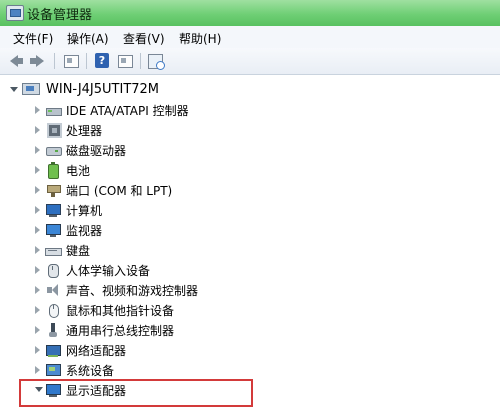 The image size is (500, 407). Describe the element at coordinates (60, 15) in the screenshot. I see `window-title: 设备管理器` at that location.